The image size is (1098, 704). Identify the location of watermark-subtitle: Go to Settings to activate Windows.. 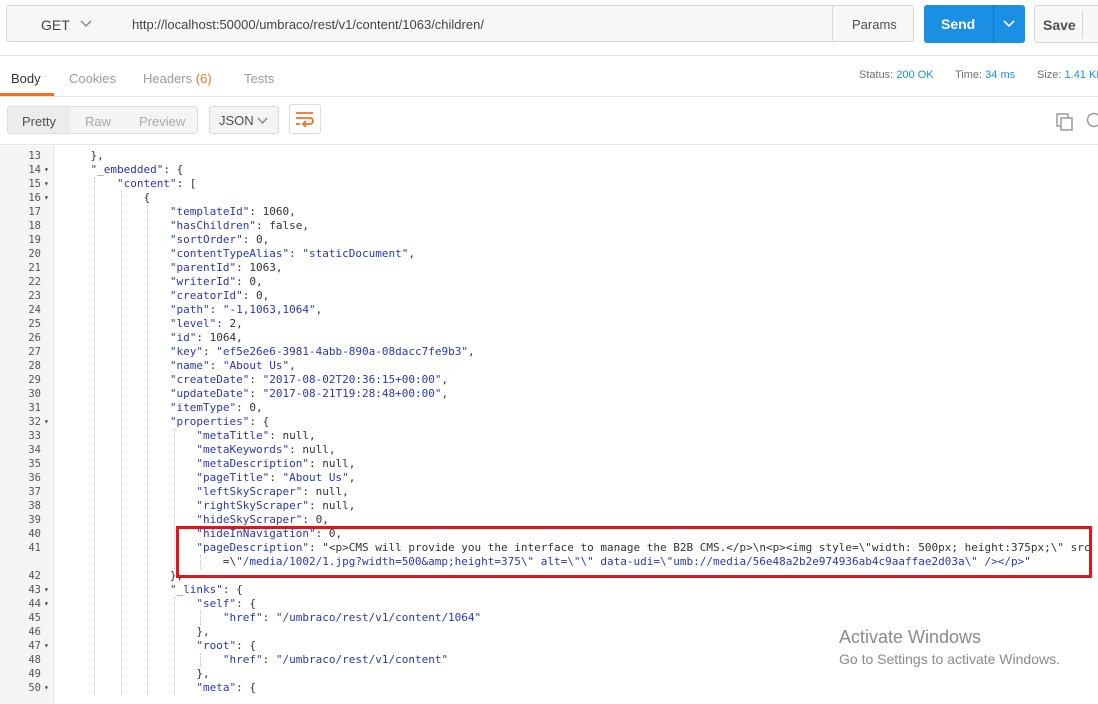
(949, 659).